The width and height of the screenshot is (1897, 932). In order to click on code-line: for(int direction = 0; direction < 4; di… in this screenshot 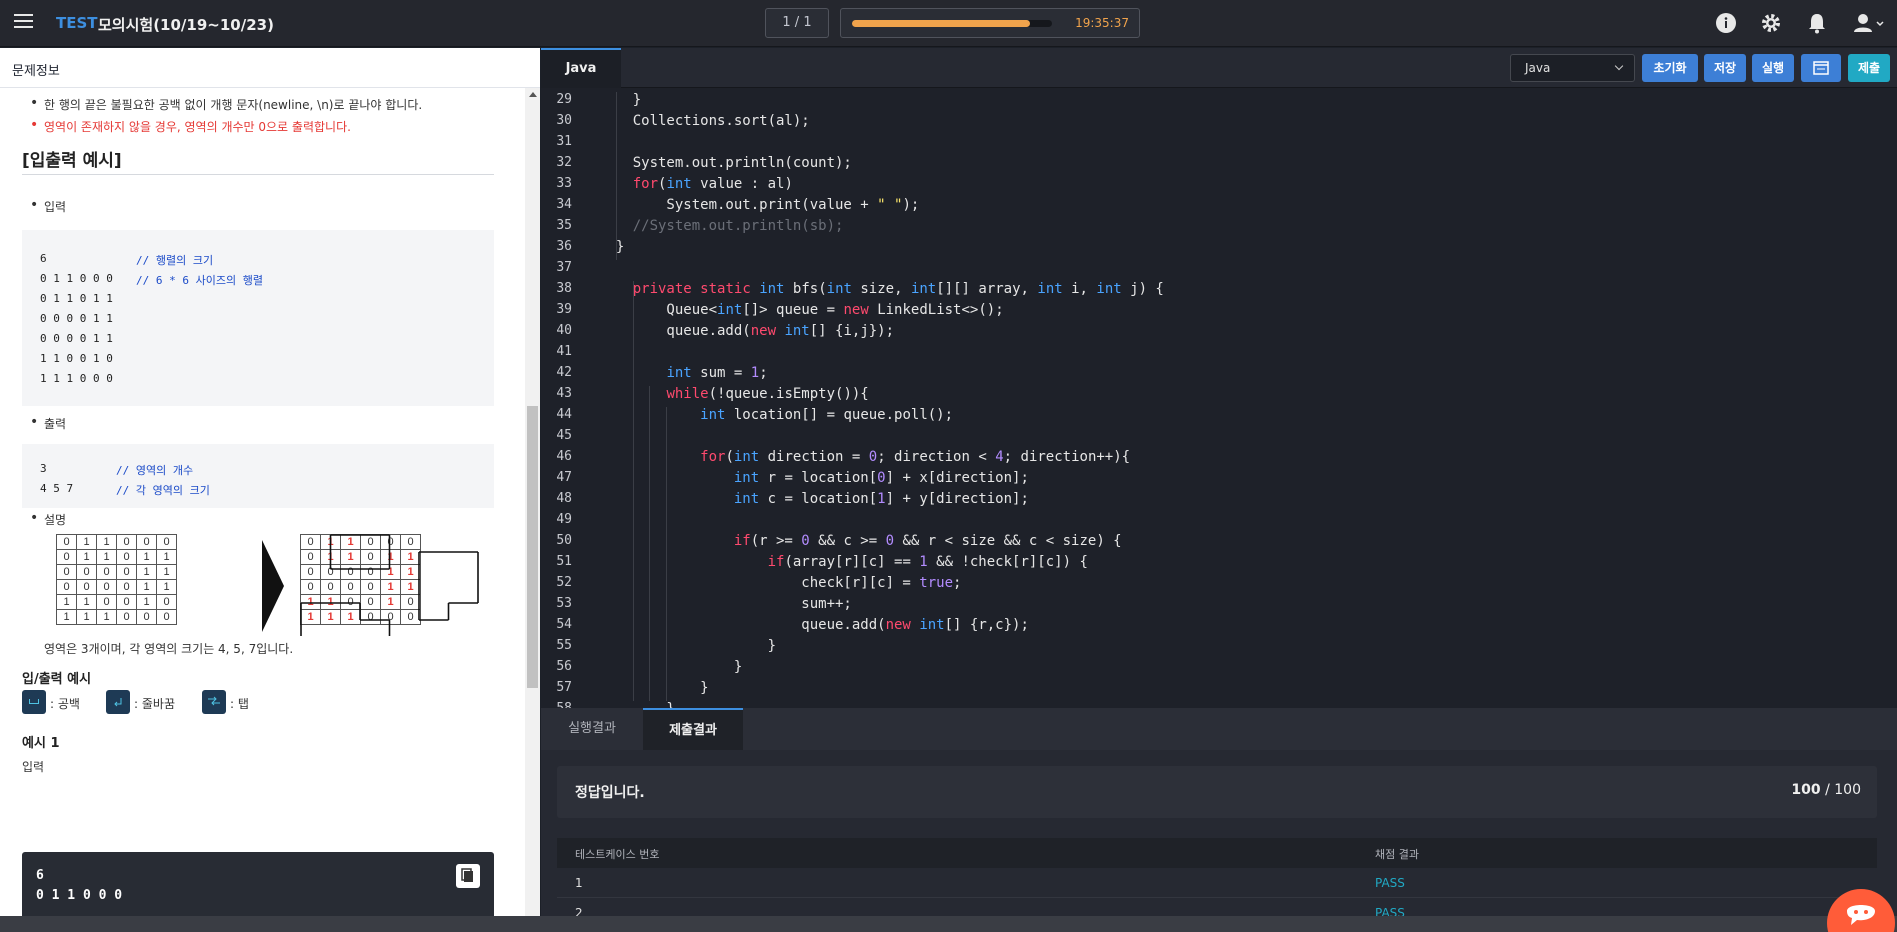, I will do `click(864, 457)`.